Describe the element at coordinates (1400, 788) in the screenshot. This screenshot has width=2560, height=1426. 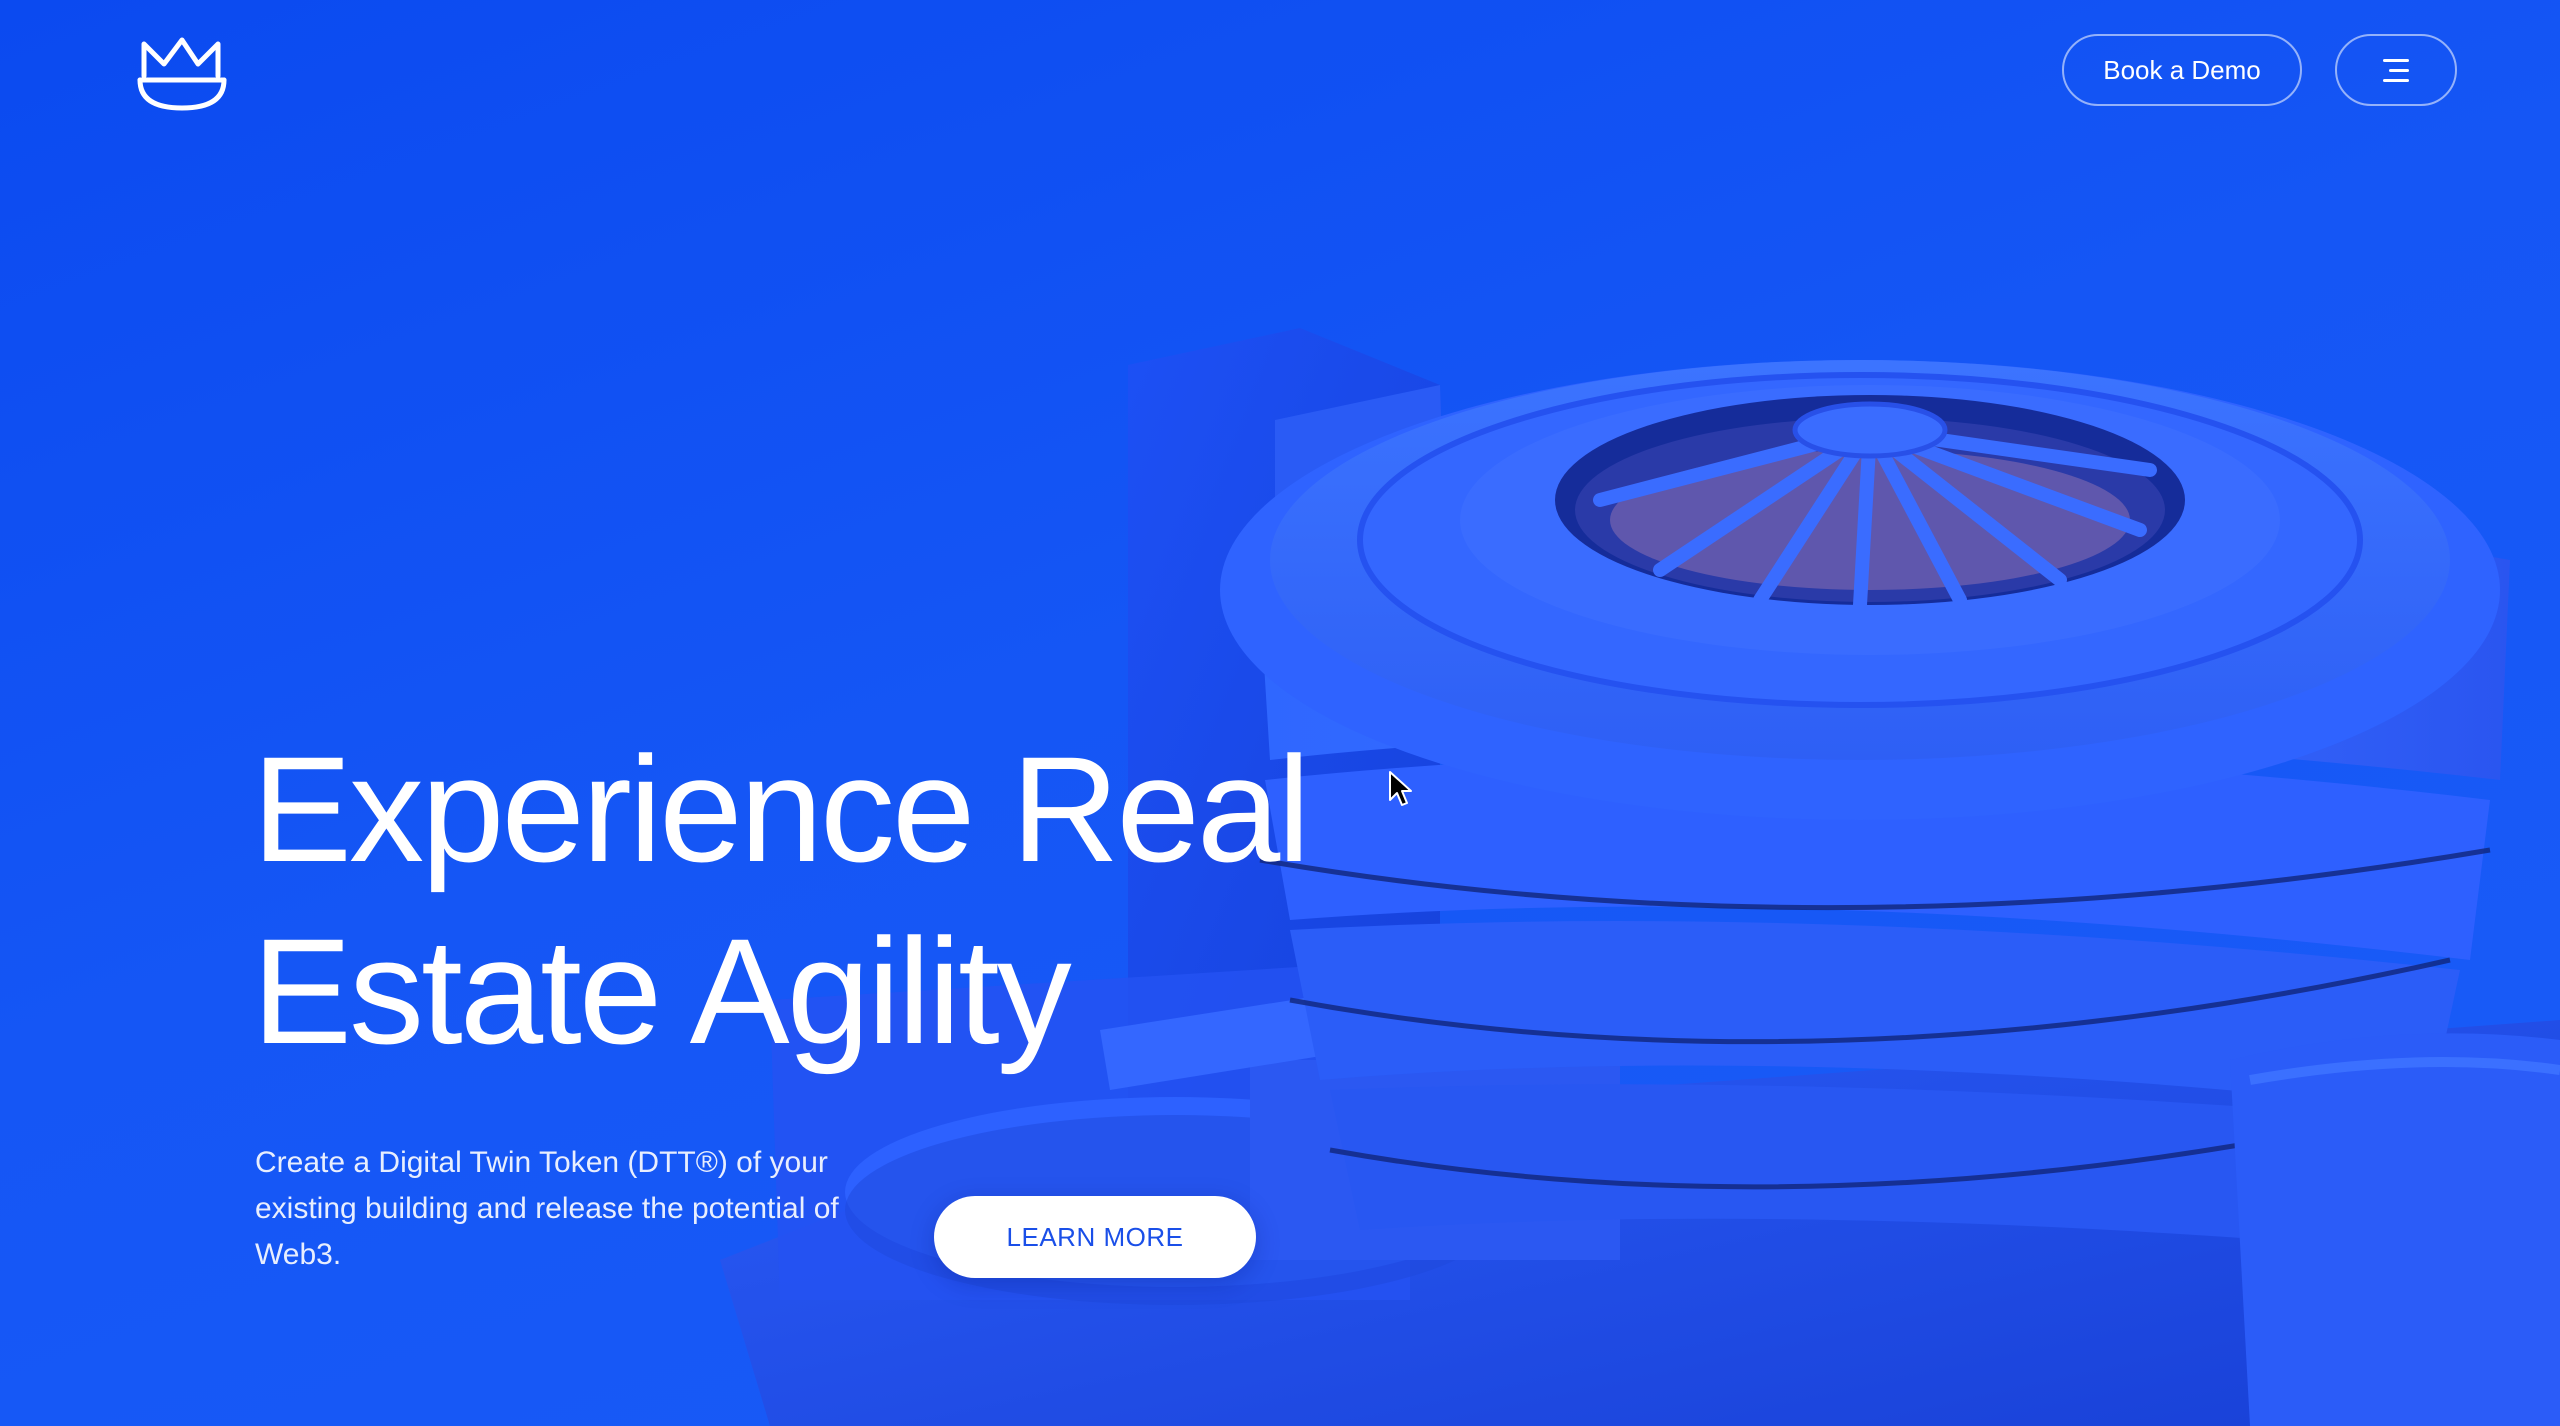
I see `mouse-cursor-icon` at that location.